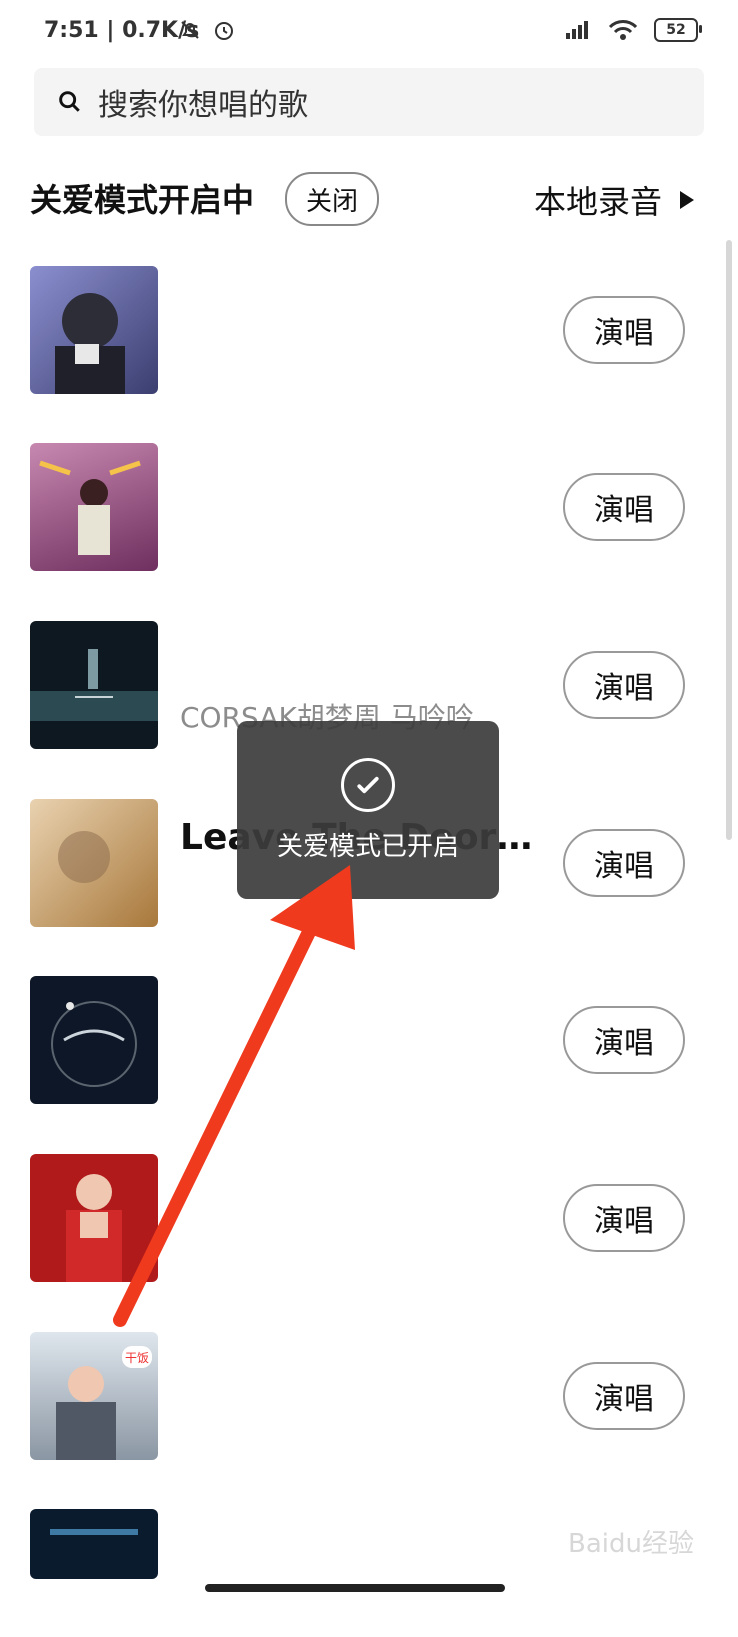 This screenshot has width=738, height=1637. I want to click on red-arrow-annotation-icon, so click(234, 1096).